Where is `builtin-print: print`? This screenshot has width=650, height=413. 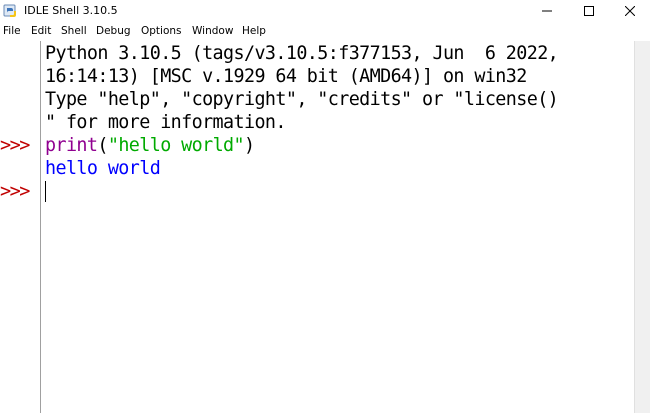
builtin-print: print is located at coordinates (71, 145).